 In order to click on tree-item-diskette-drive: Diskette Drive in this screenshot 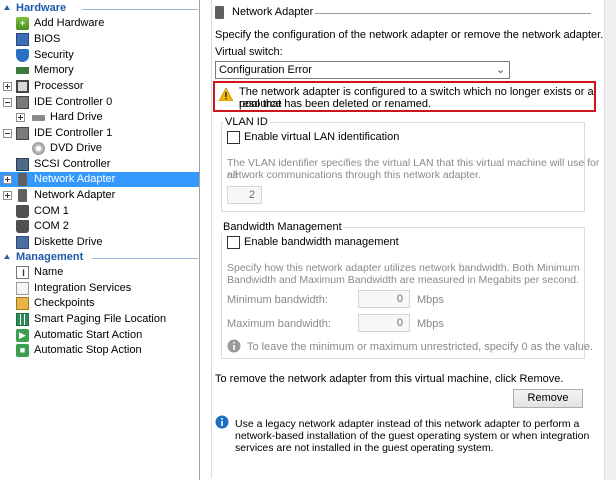, I will do `click(99, 242)`.